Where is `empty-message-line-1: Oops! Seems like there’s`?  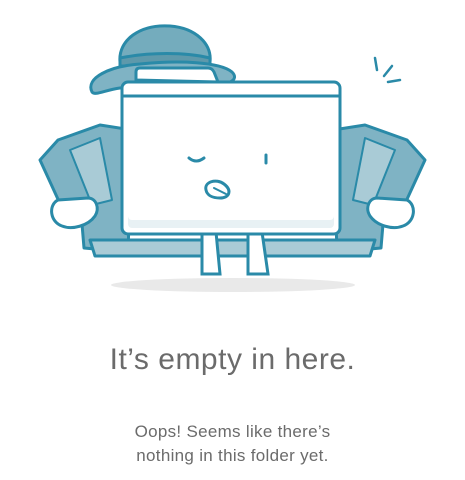 empty-message-line-1: Oops! Seems like there’s is located at coordinates (232, 431).